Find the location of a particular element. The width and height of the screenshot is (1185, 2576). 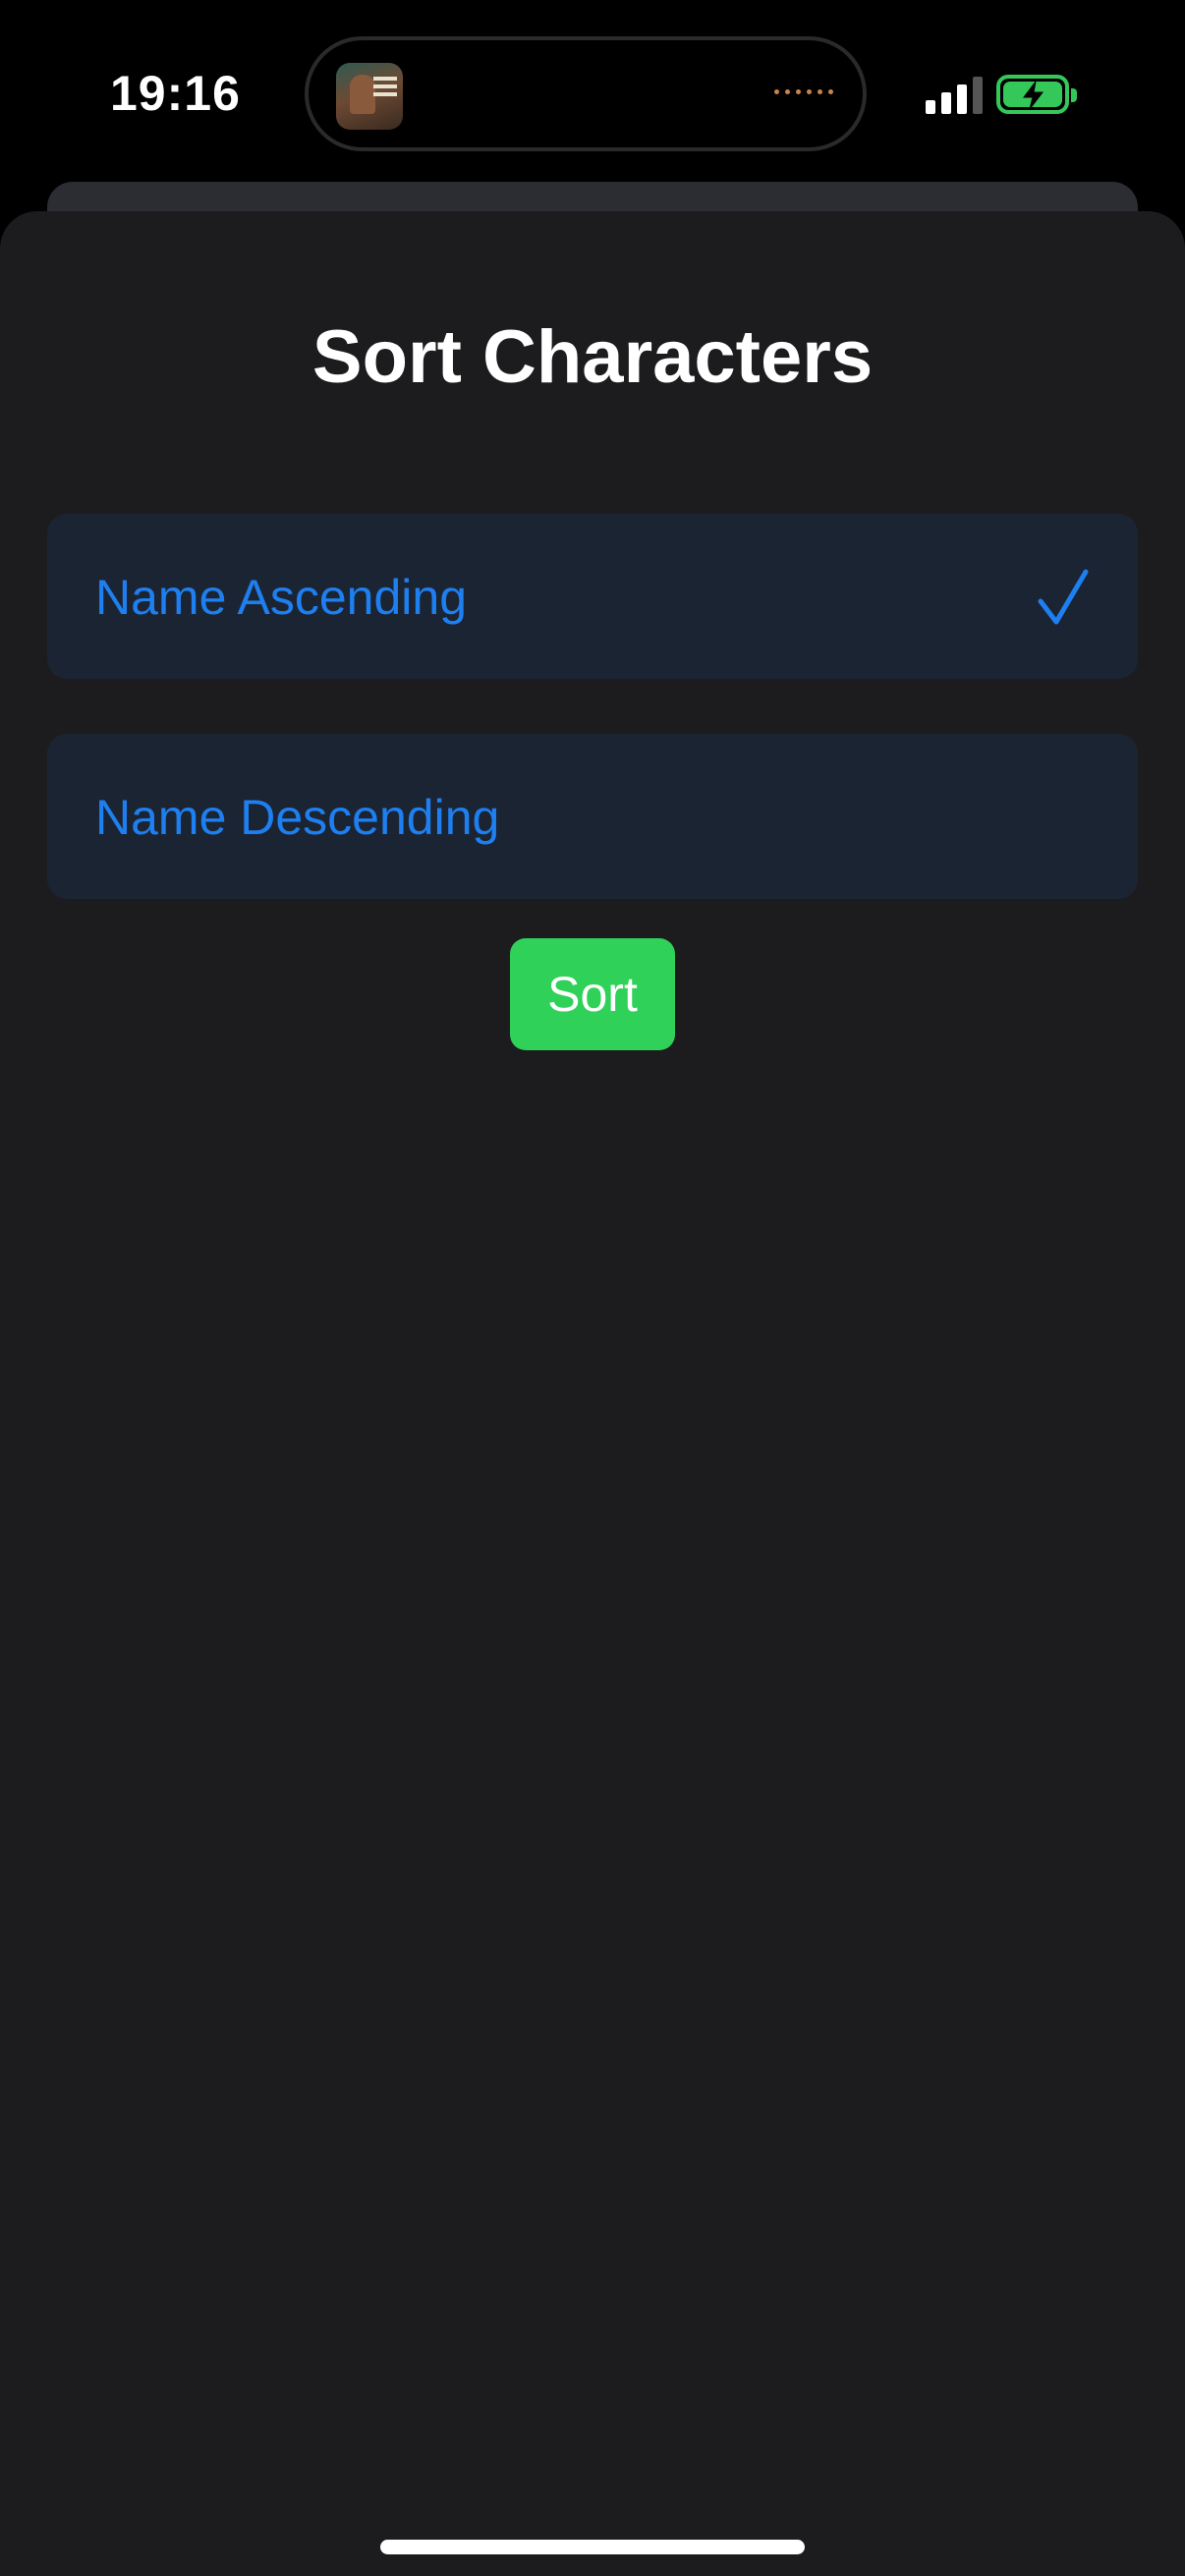

cellular-signal-icon is located at coordinates (956, 95).